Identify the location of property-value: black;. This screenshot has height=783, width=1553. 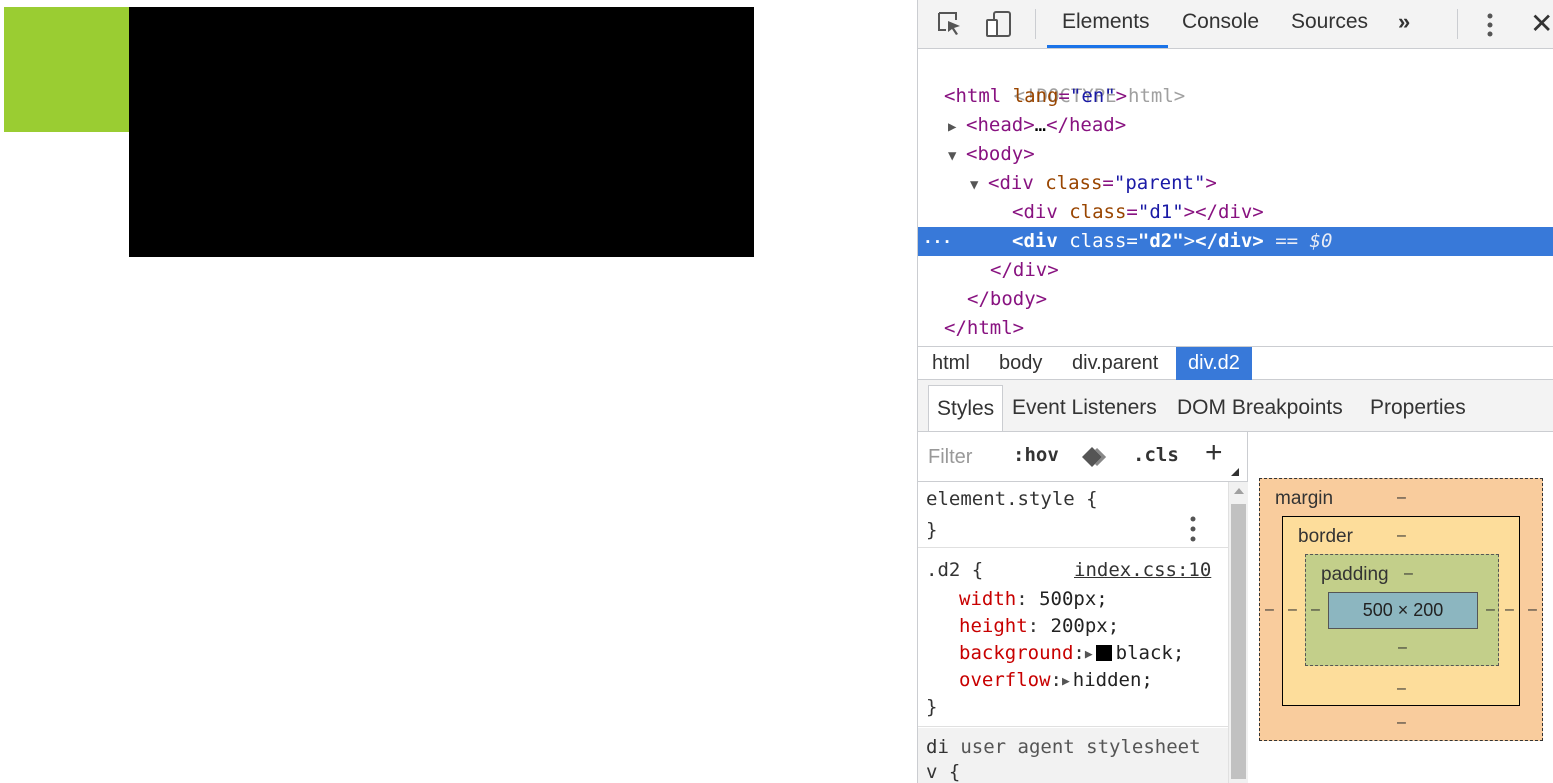
(1150, 653).